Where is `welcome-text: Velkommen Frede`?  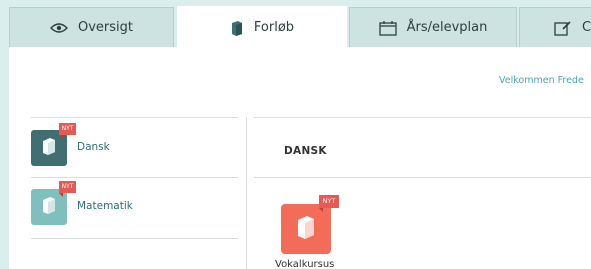
welcome-text: Velkommen Frede is located at coordinates (541, 80).